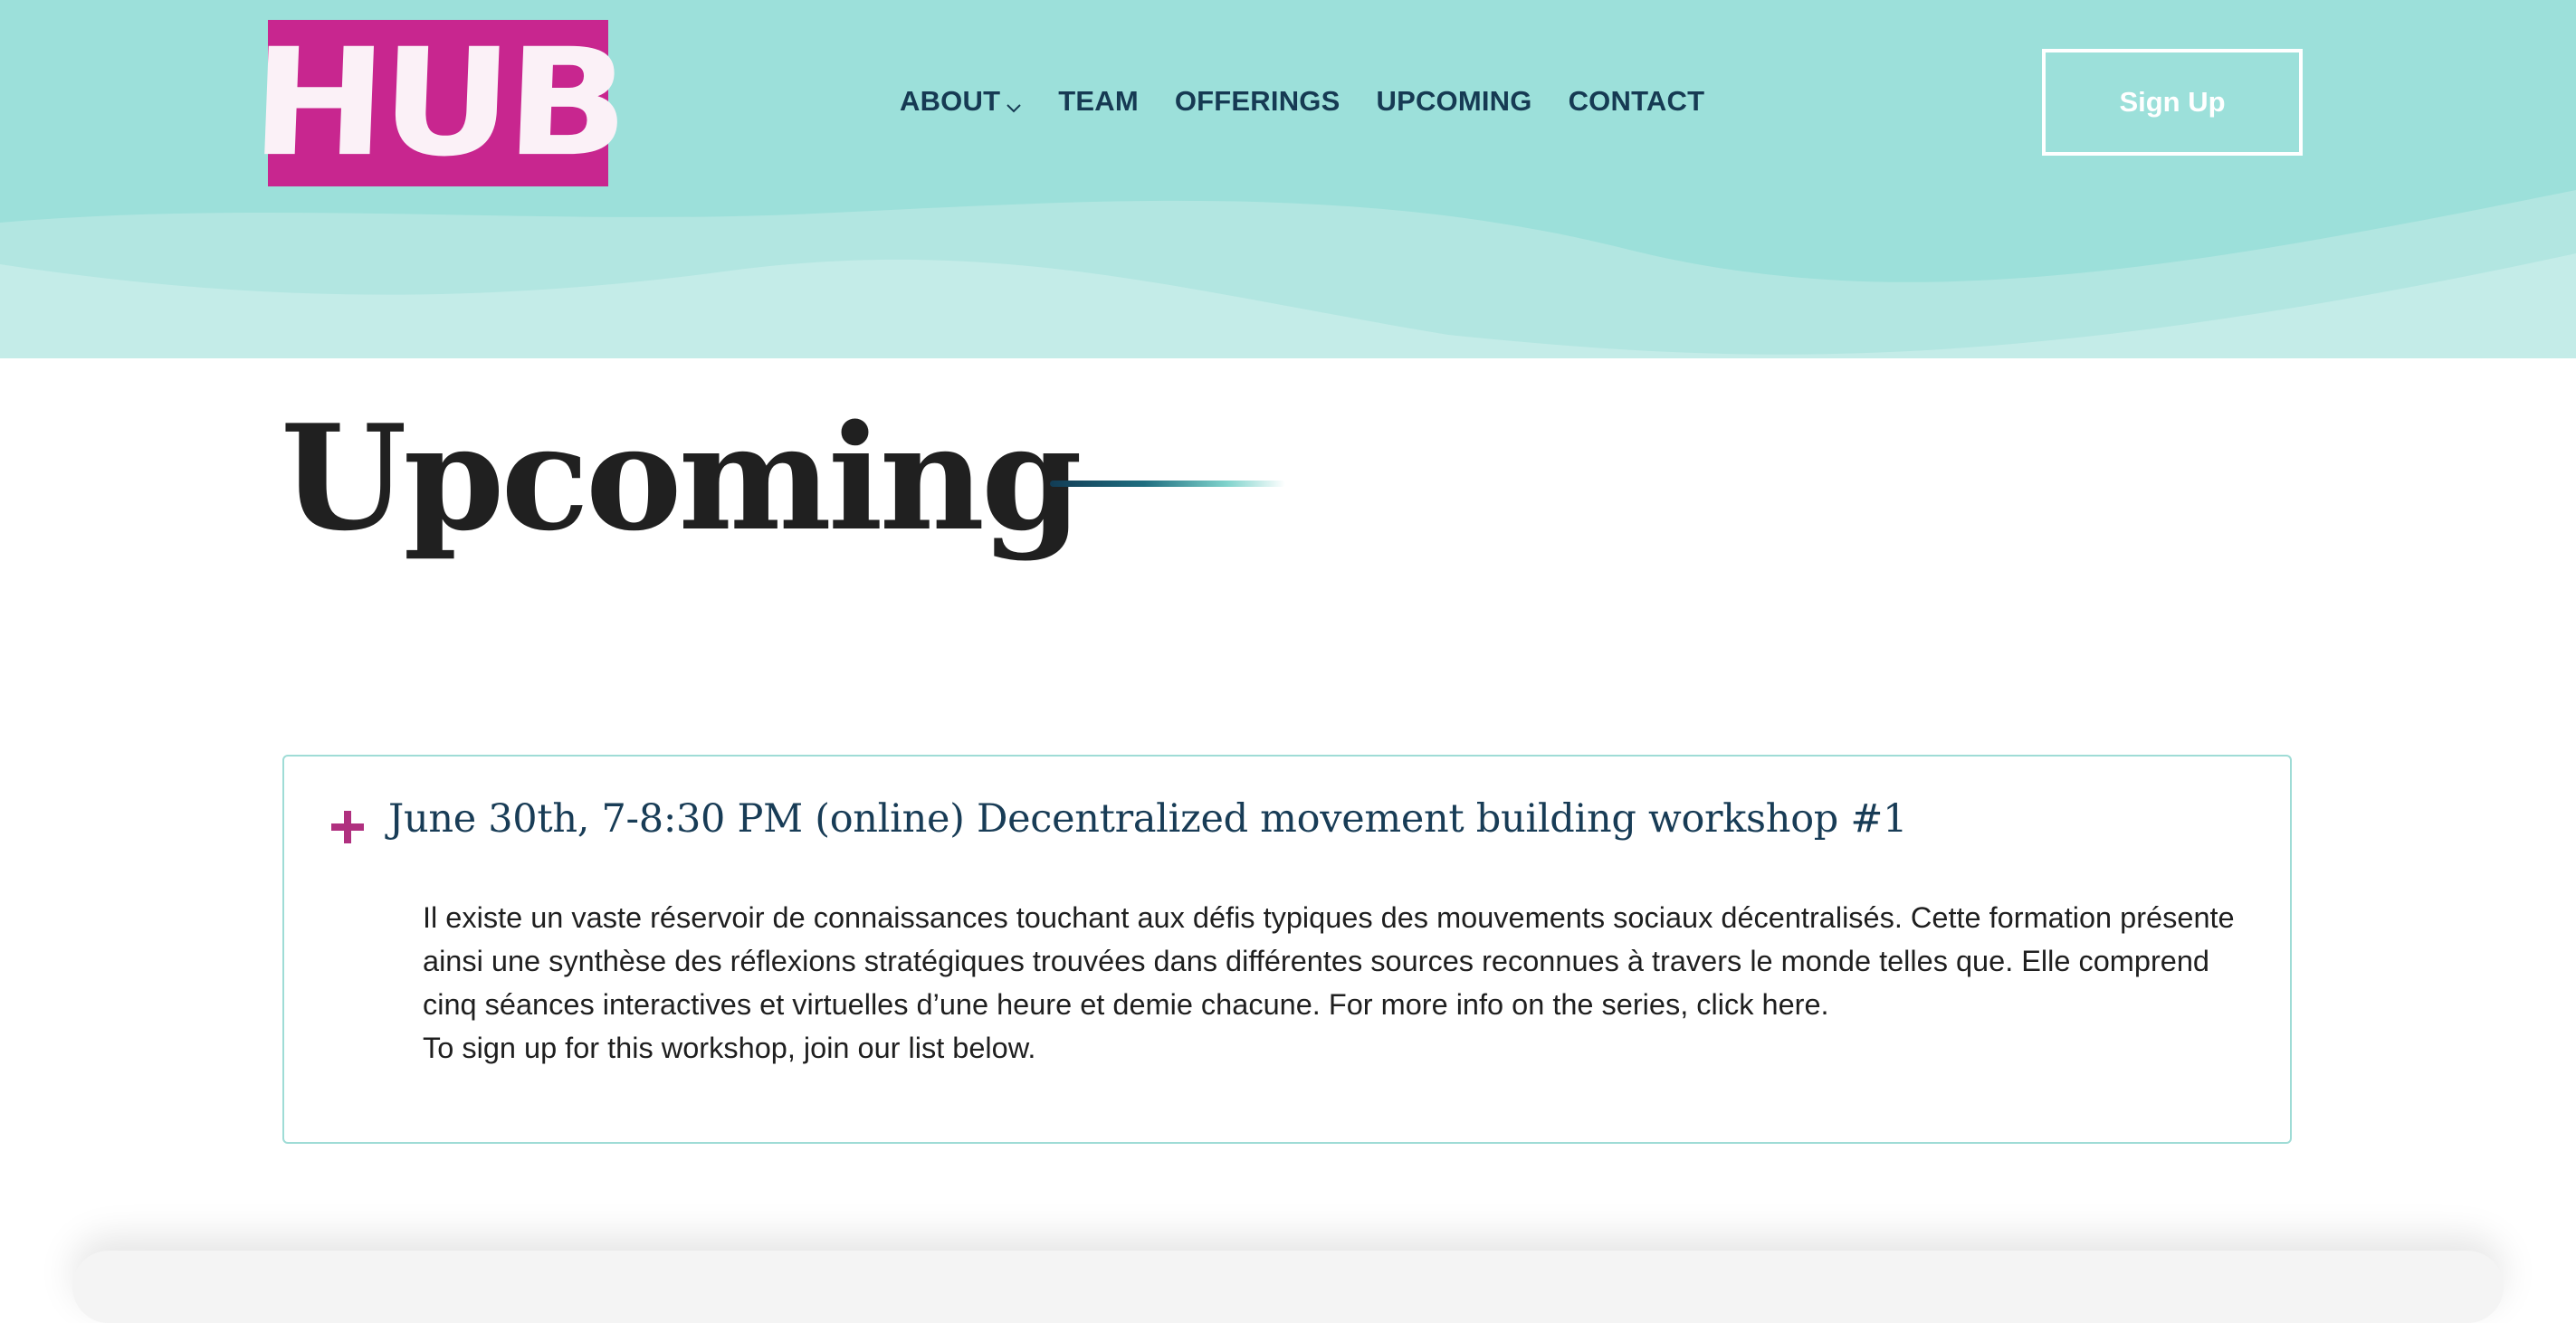 The height and width of the screenshot is (1323, 2576). Describe the element at coordinates (1453, 101) in the screenshot. I see `nav-item-upcoming: UPCOMING` at that location.